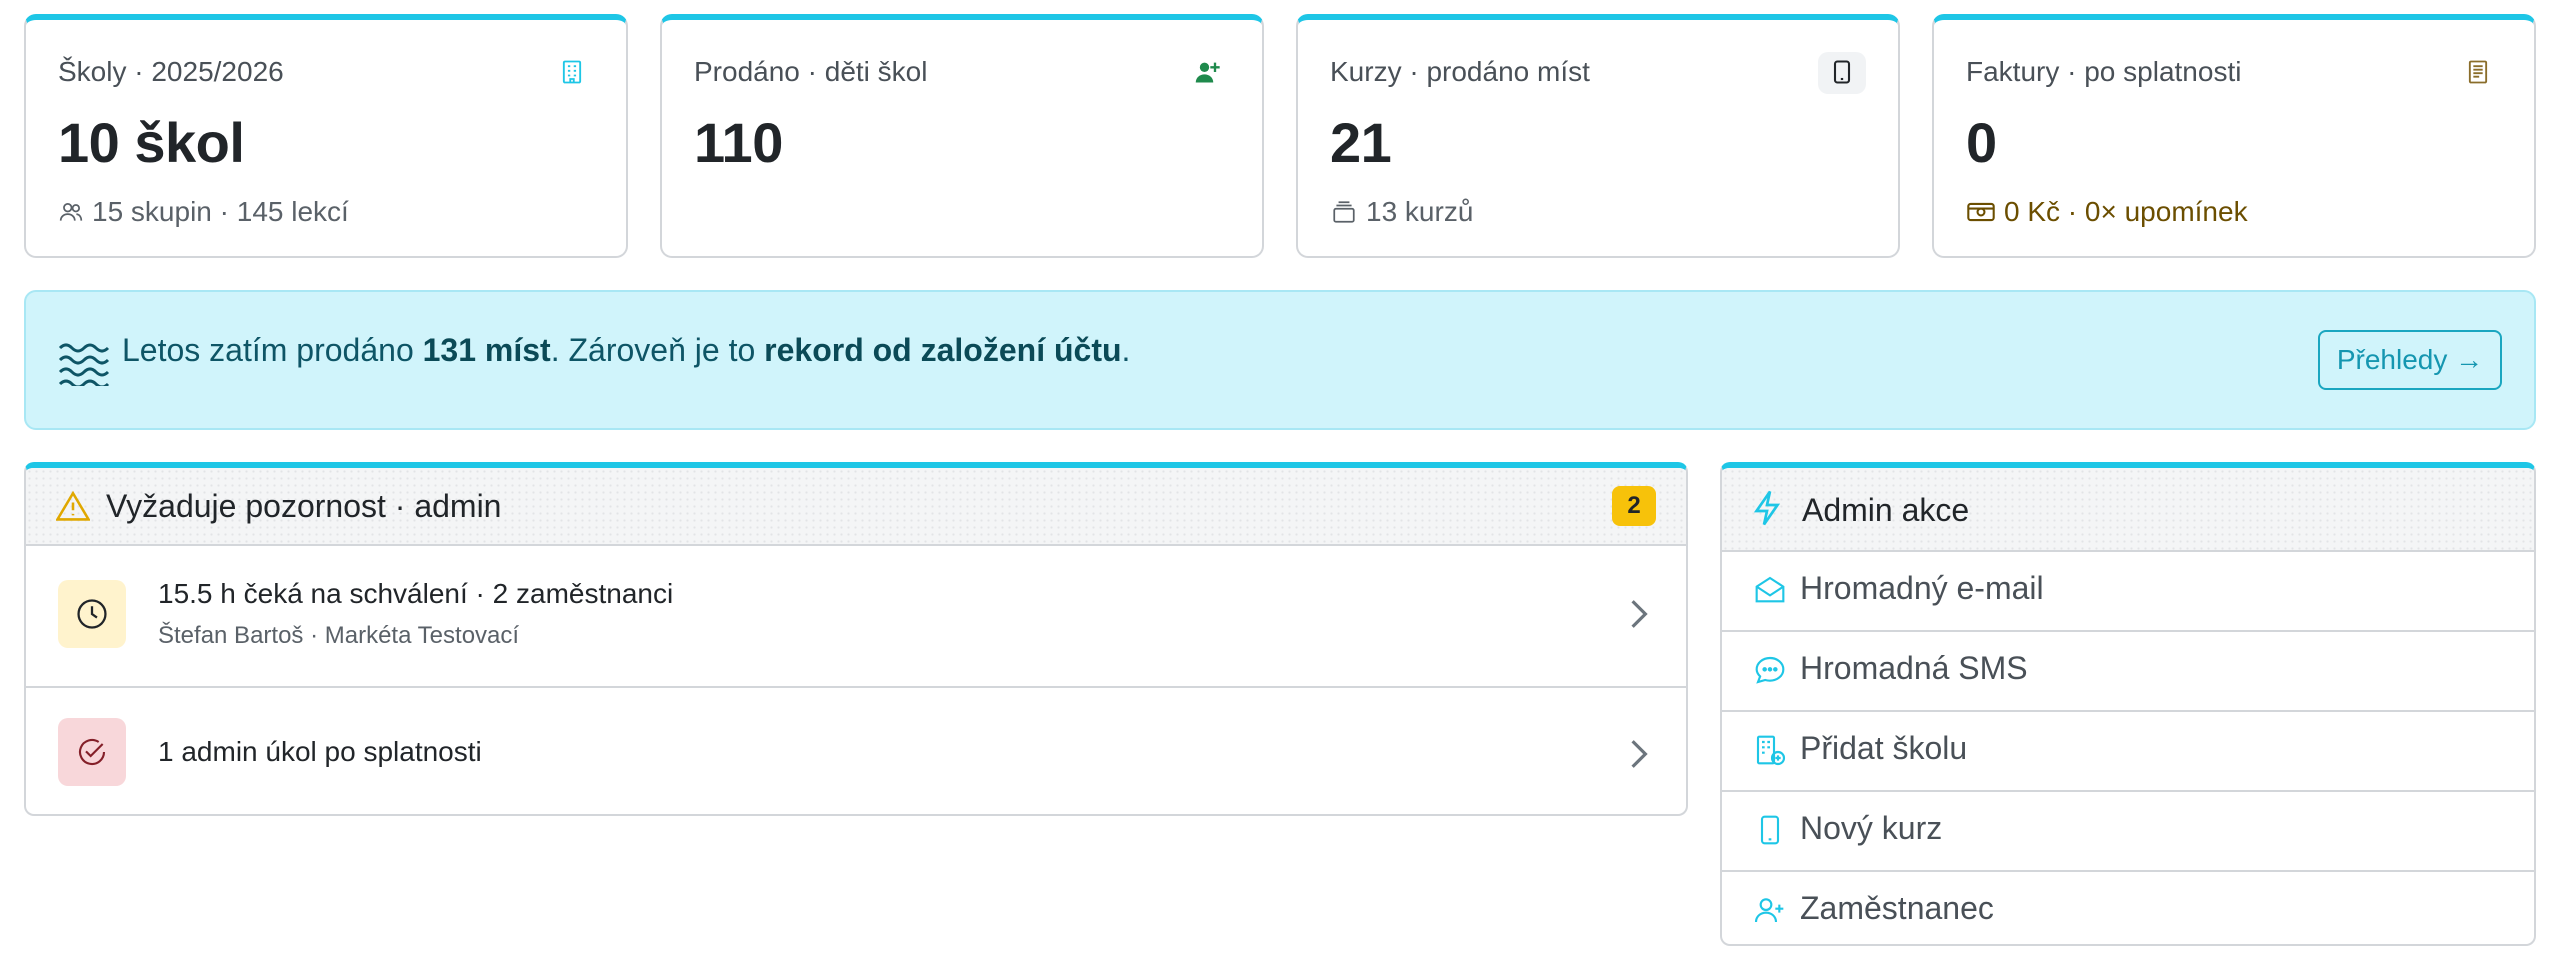 This screenshot has height=976, width=2560. Describe the element at coordinates (2126, 211) in the screenshot. I see `stat-sub-text: 0 Kč · 0× upomínek` at that location.